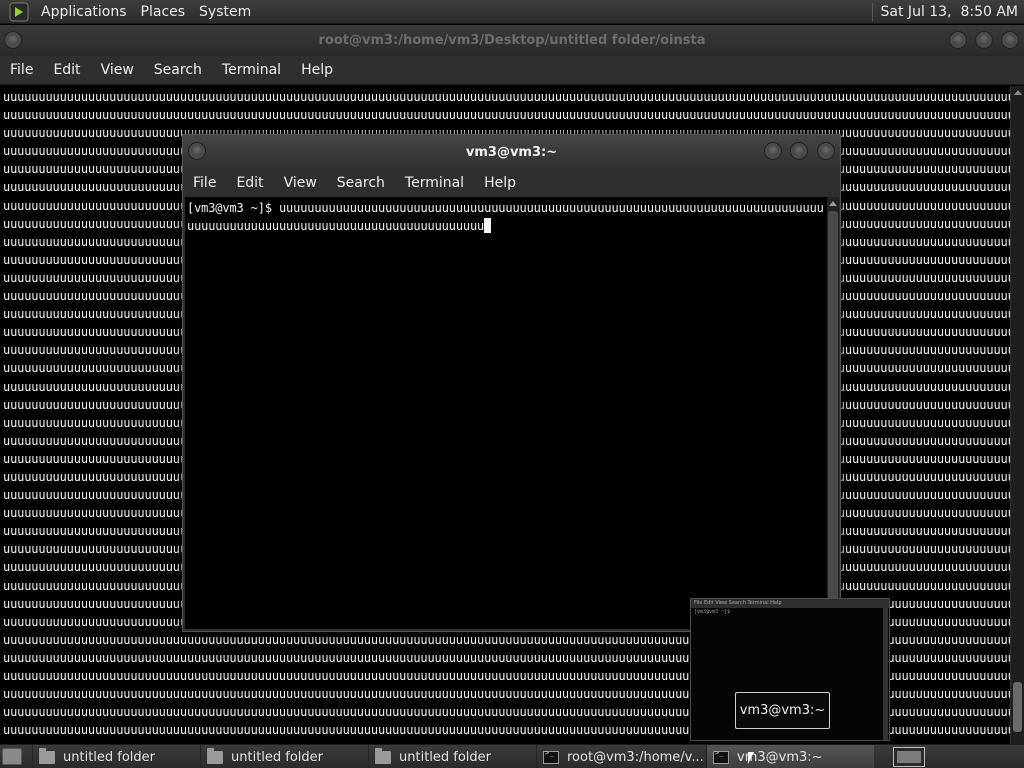 The height and width of the screenshot is (768, 1024). Describe the element at coordinates (251, 70) in the screenshot. I see `bg-menu-terminal: Terminal` at that location.